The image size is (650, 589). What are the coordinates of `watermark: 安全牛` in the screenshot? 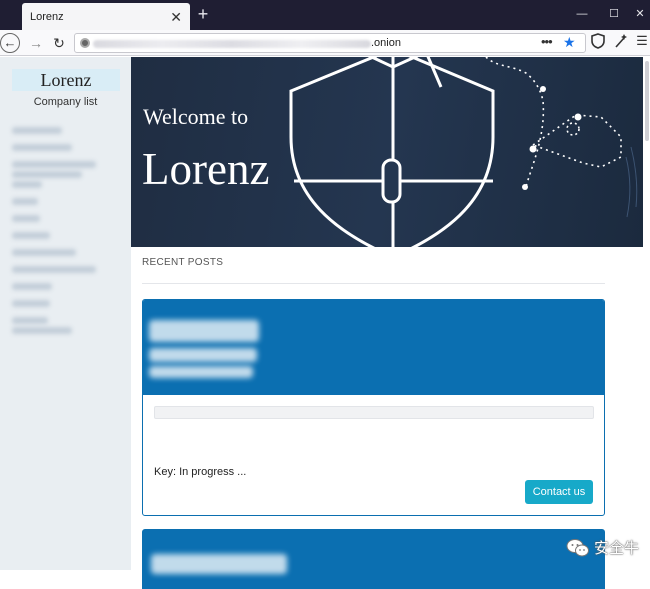 It's located at (602, 547).